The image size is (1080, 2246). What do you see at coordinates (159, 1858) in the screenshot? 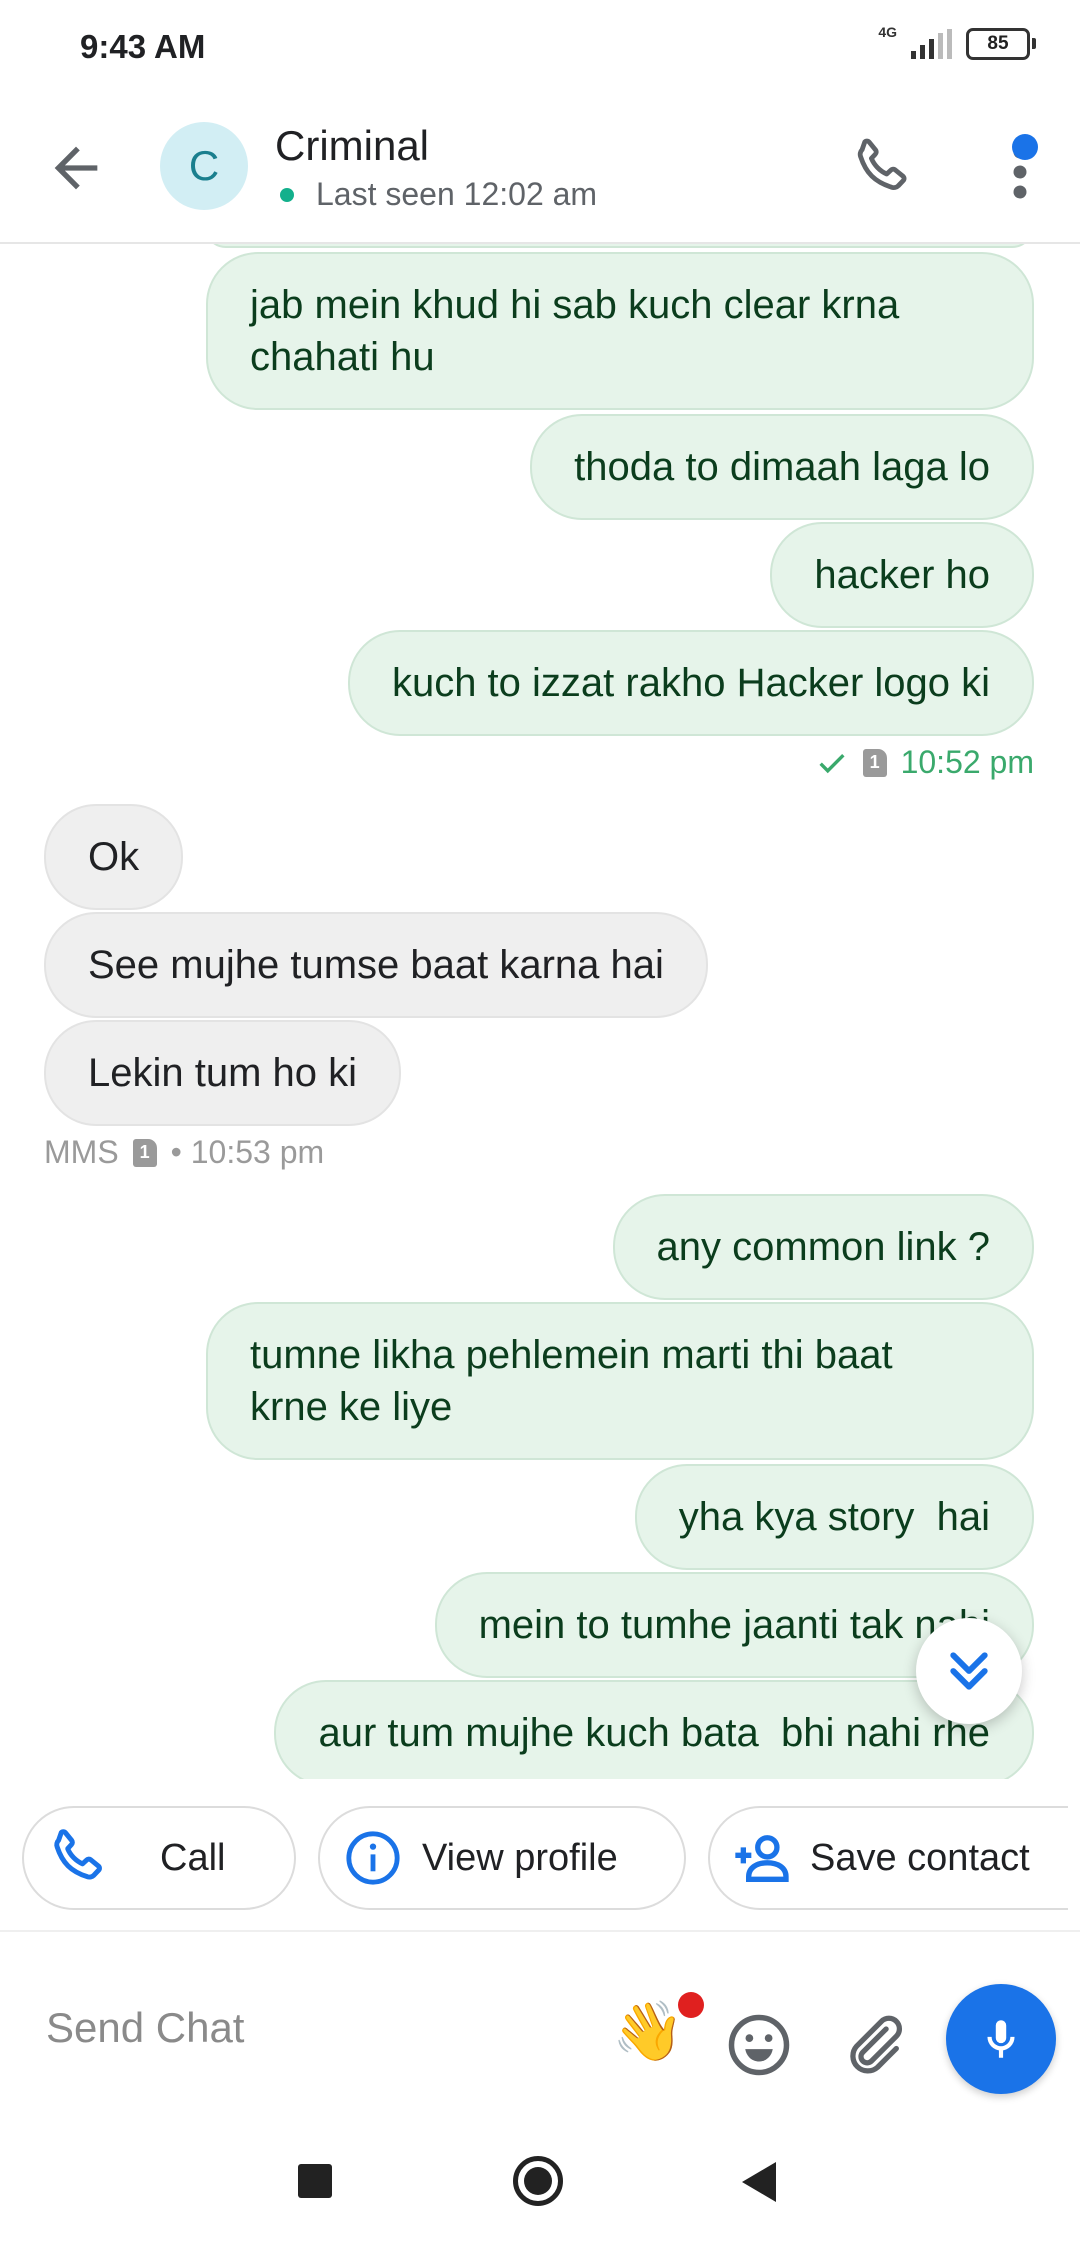
I see `call-chip: Call` at bounding box center [159, 1858].